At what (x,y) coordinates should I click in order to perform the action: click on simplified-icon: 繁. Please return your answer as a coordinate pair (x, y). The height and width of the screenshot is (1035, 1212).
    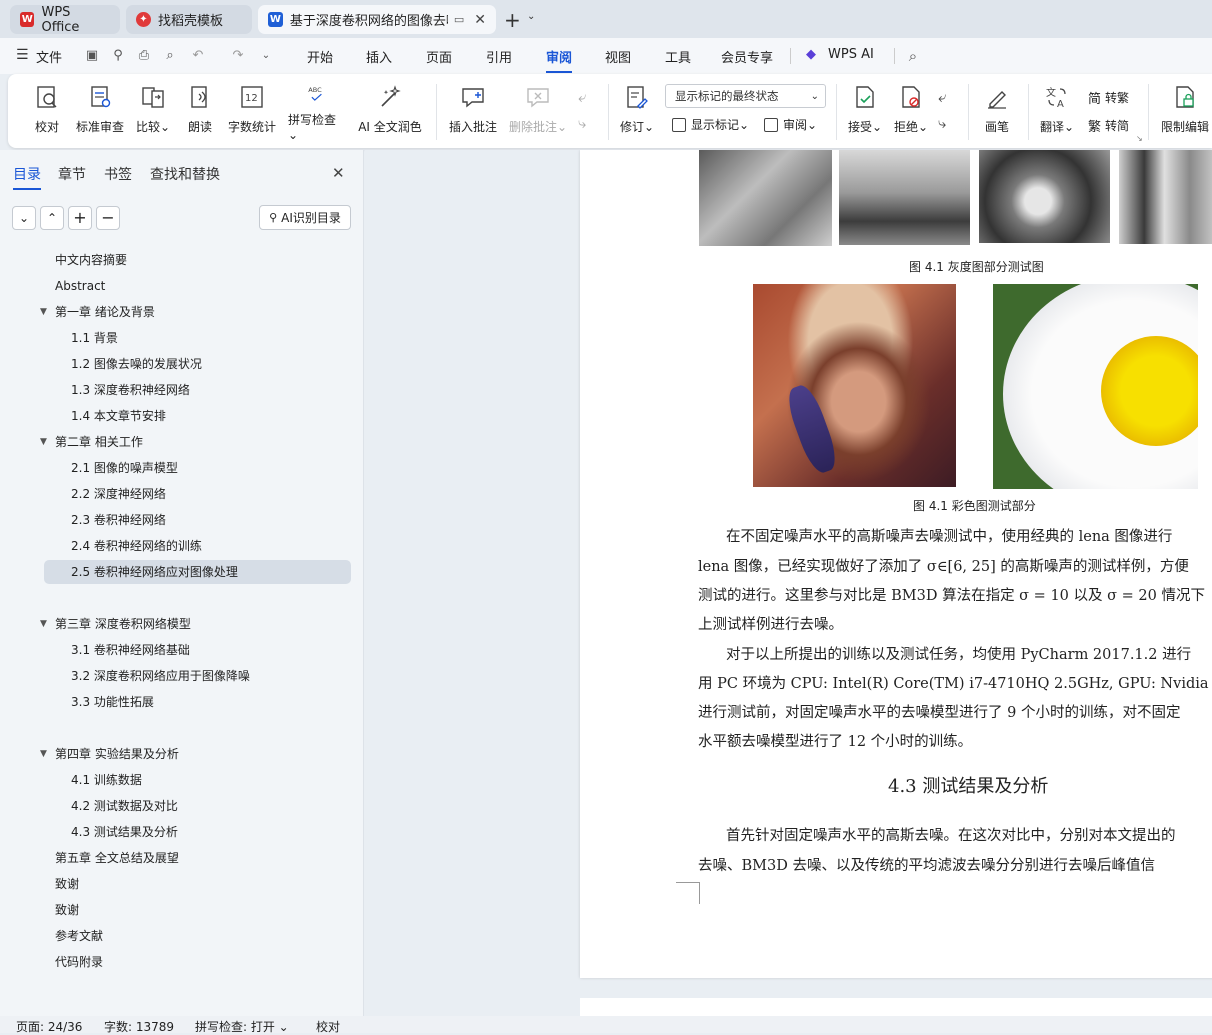
    Looking at the image, I should click on (1095, 127).